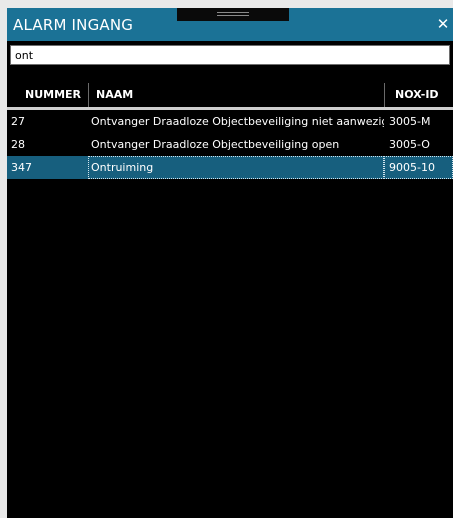 This screenshot has height=518, width=453. What do you see at coordinates (230, 24) in the screenshot?
I see `window-titlebar: ALARM INGANG ✕` at bounding box center [230, 24].